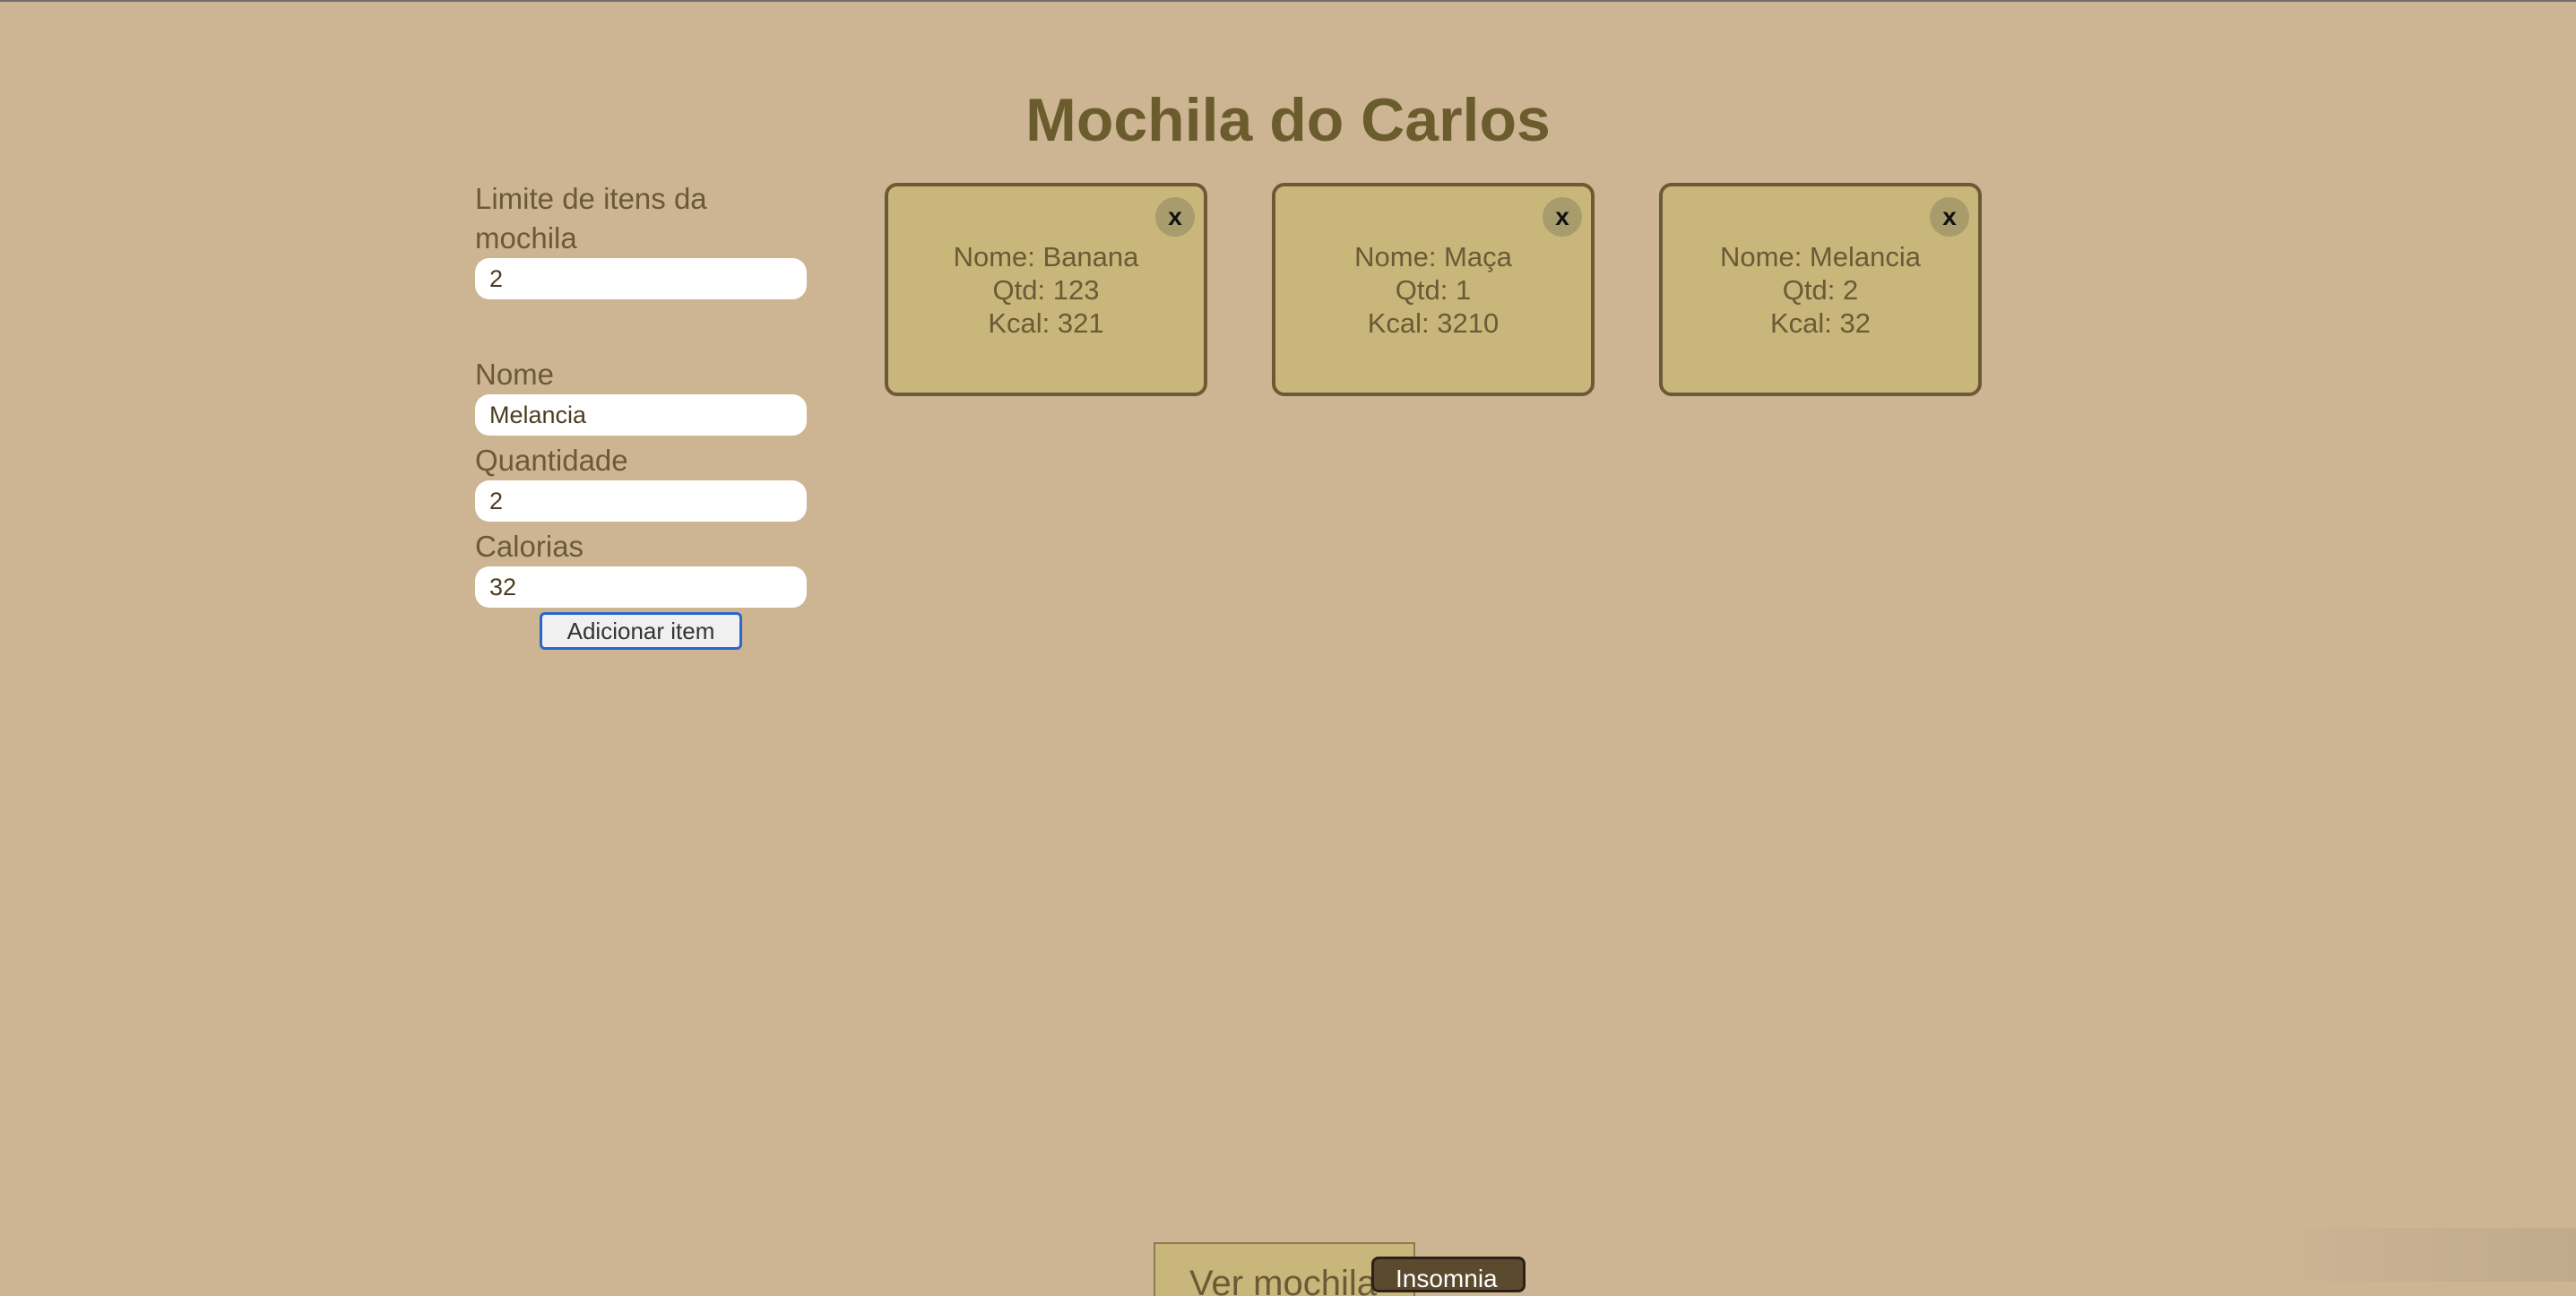 The image size is (2576, 1296). What do you see at coordinates (1283, 1280) in the screenshot?
I see `view-backpack-label: Ver mochila` at bounding box center [1283, 1280].